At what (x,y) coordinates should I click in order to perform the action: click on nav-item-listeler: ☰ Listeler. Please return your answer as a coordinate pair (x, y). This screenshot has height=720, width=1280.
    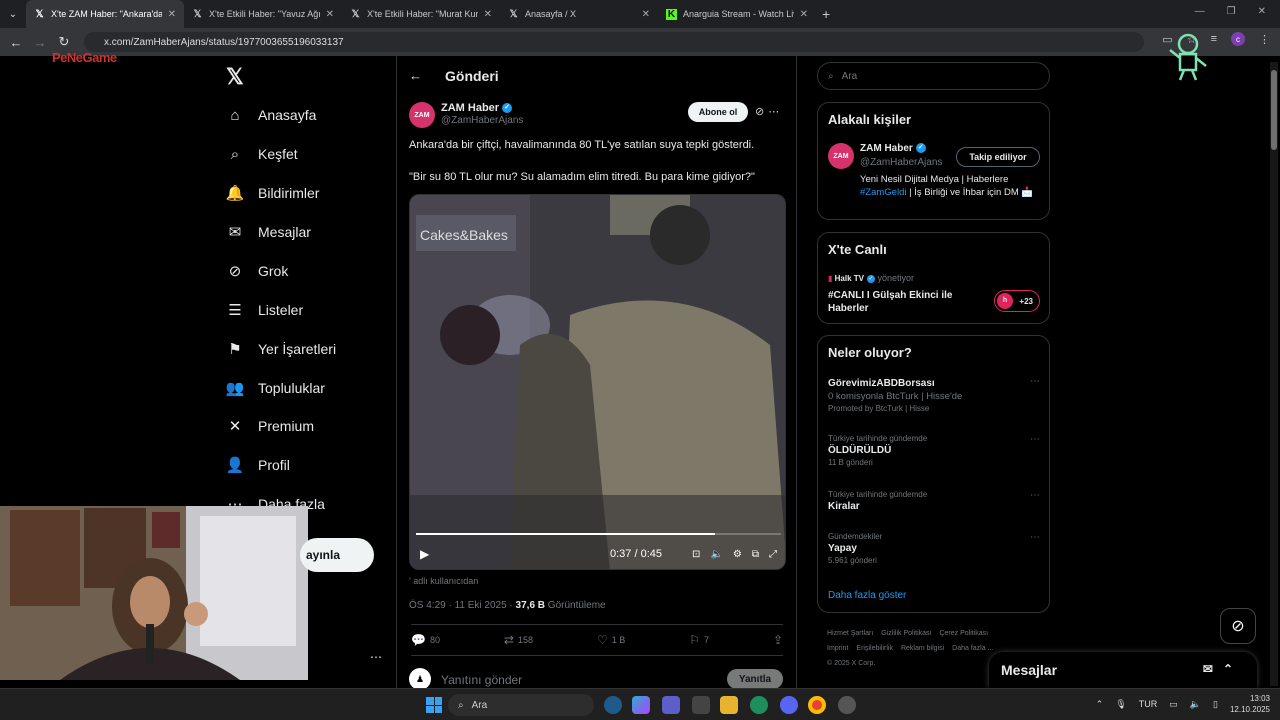
    Looking at the image, I should click on (264, 310).